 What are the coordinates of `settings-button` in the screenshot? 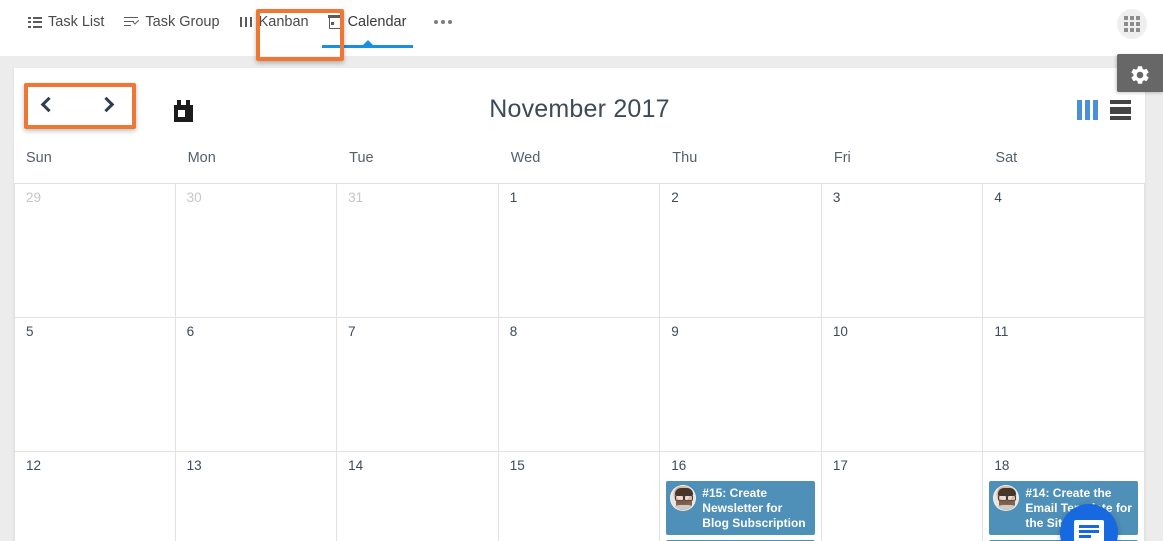 It's located at (1140, 73).